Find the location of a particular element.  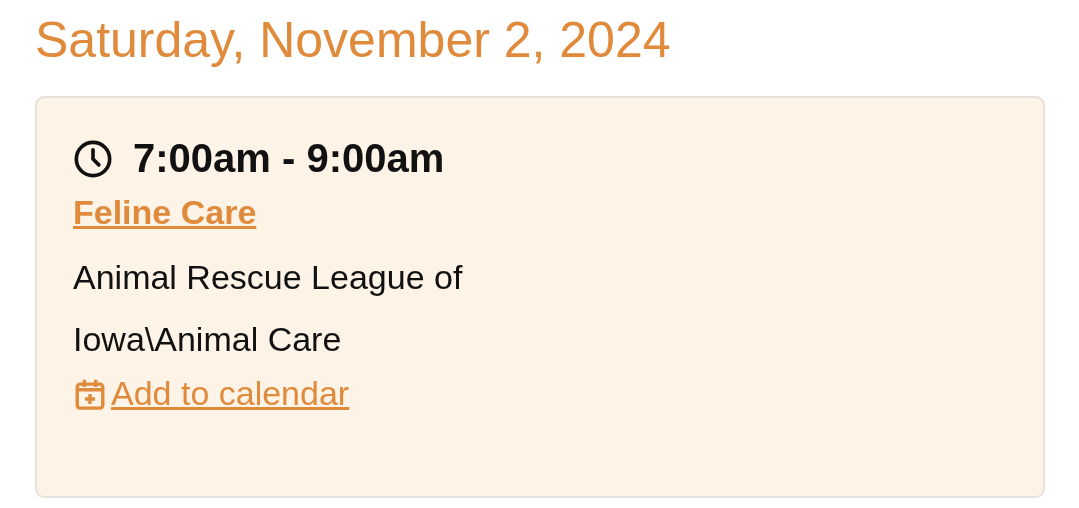

event-location: Animal Rescue League of Iowa\Animal Care is located at coordinates (268, 308).